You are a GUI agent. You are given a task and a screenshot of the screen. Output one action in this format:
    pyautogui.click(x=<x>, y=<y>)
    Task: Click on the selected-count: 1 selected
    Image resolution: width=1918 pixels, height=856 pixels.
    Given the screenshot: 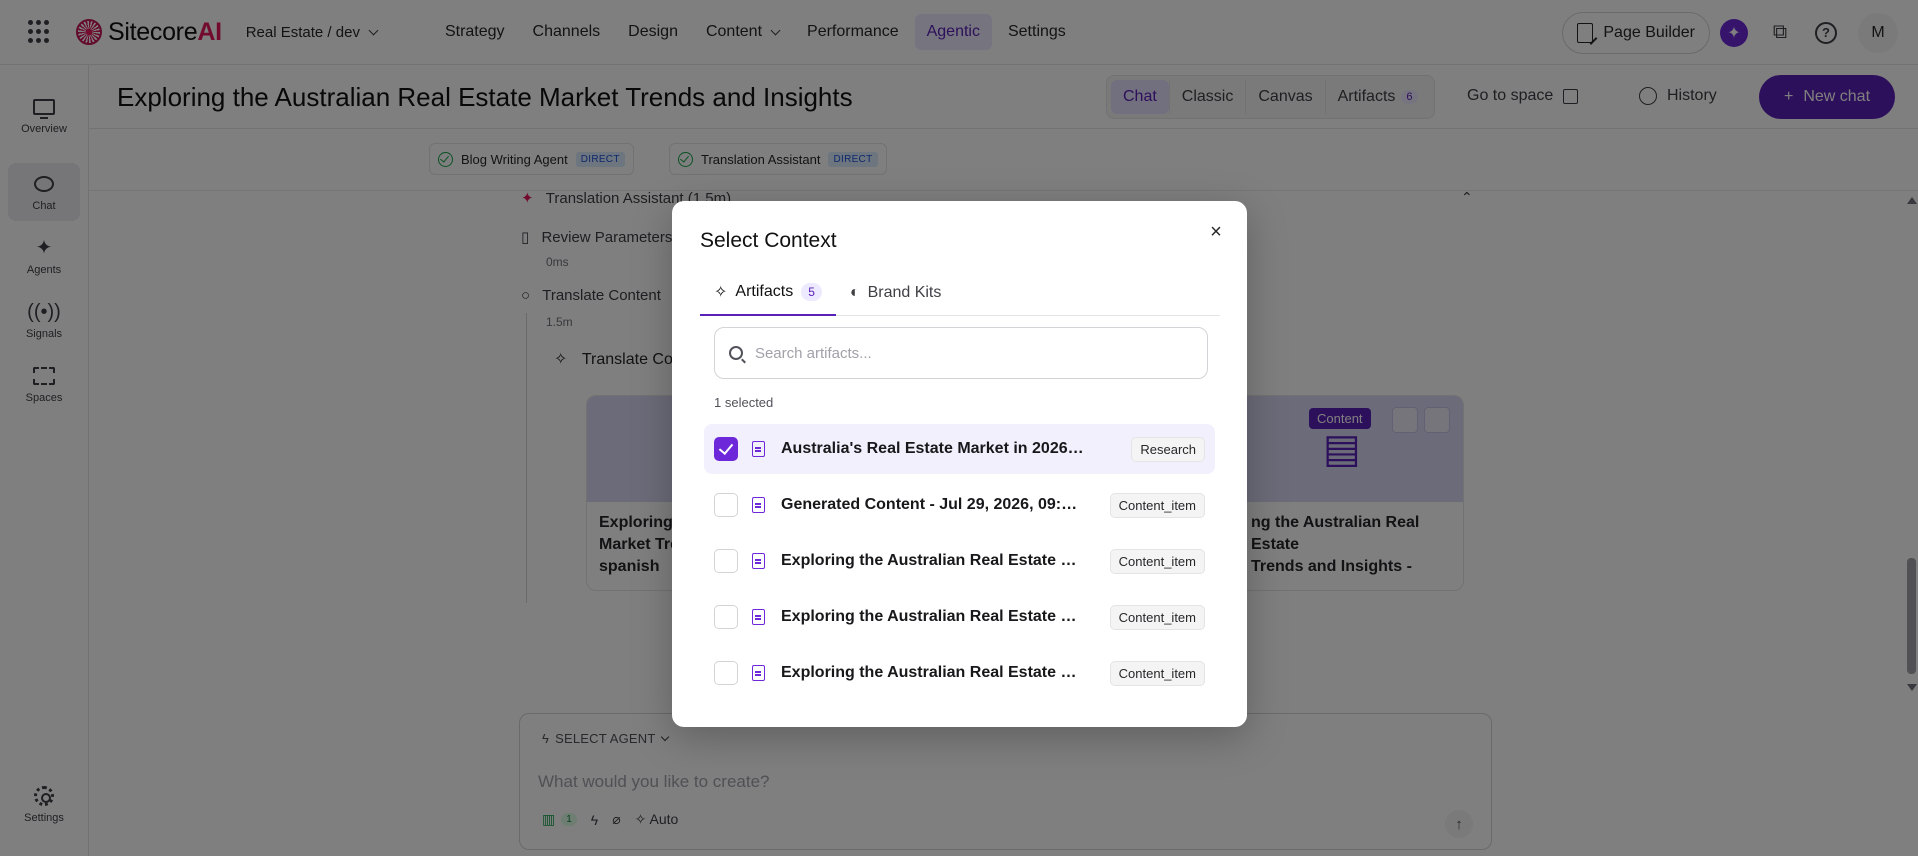 What is the action you would take?
    pyautogui.click(x=744, y=402)
    